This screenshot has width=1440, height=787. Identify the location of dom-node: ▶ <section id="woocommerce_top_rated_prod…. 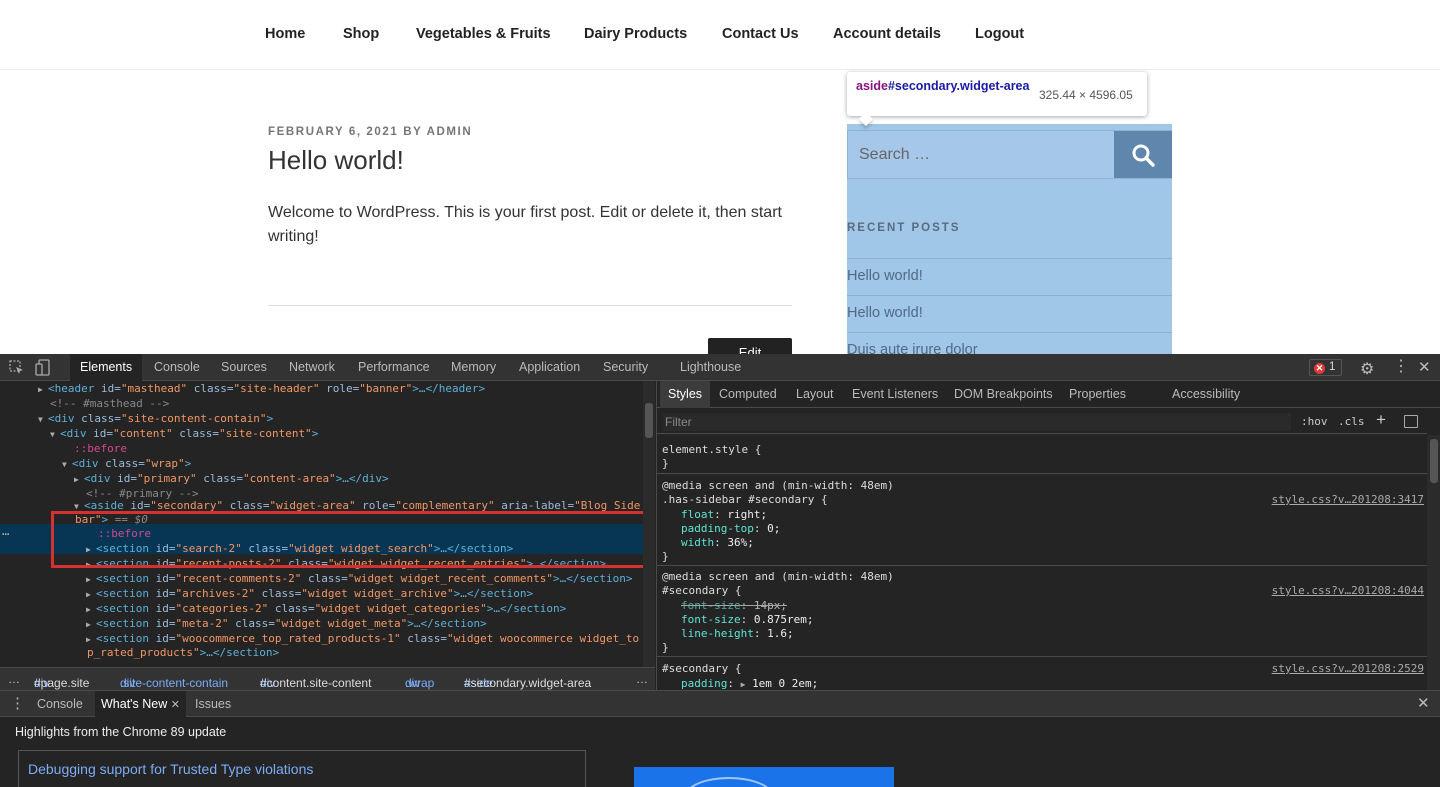
(362, 638).